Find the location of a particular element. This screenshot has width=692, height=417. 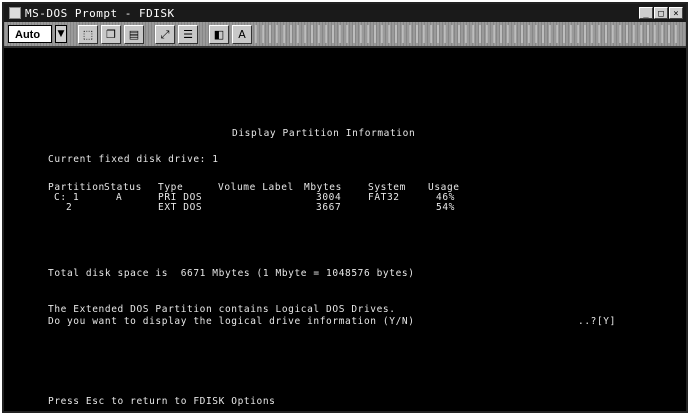

paste-icon: ▤ is located at coordinates (134, 34).